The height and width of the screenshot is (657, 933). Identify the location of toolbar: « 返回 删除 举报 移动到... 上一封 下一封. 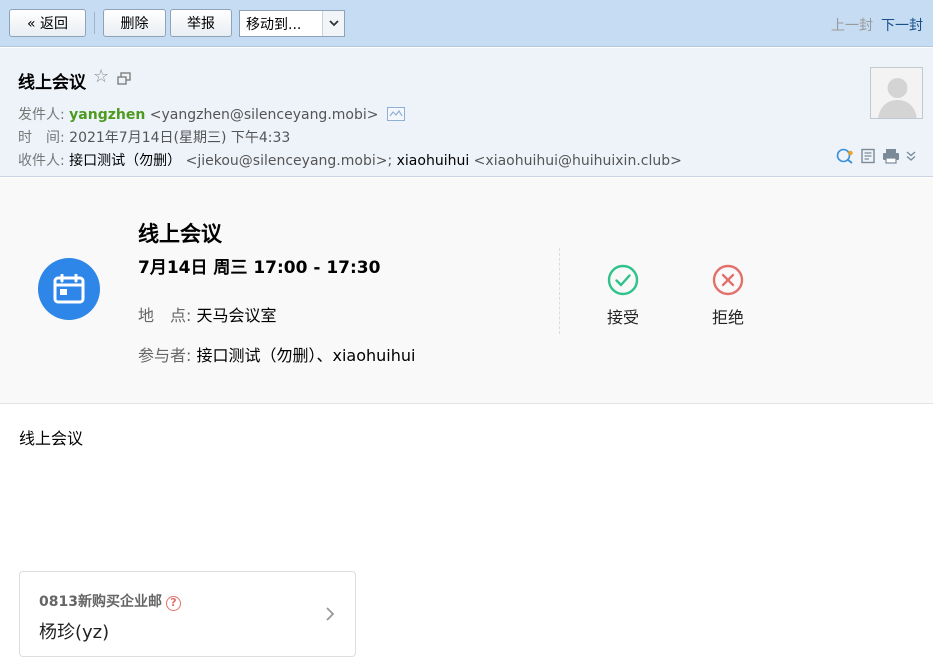
(466, 23).